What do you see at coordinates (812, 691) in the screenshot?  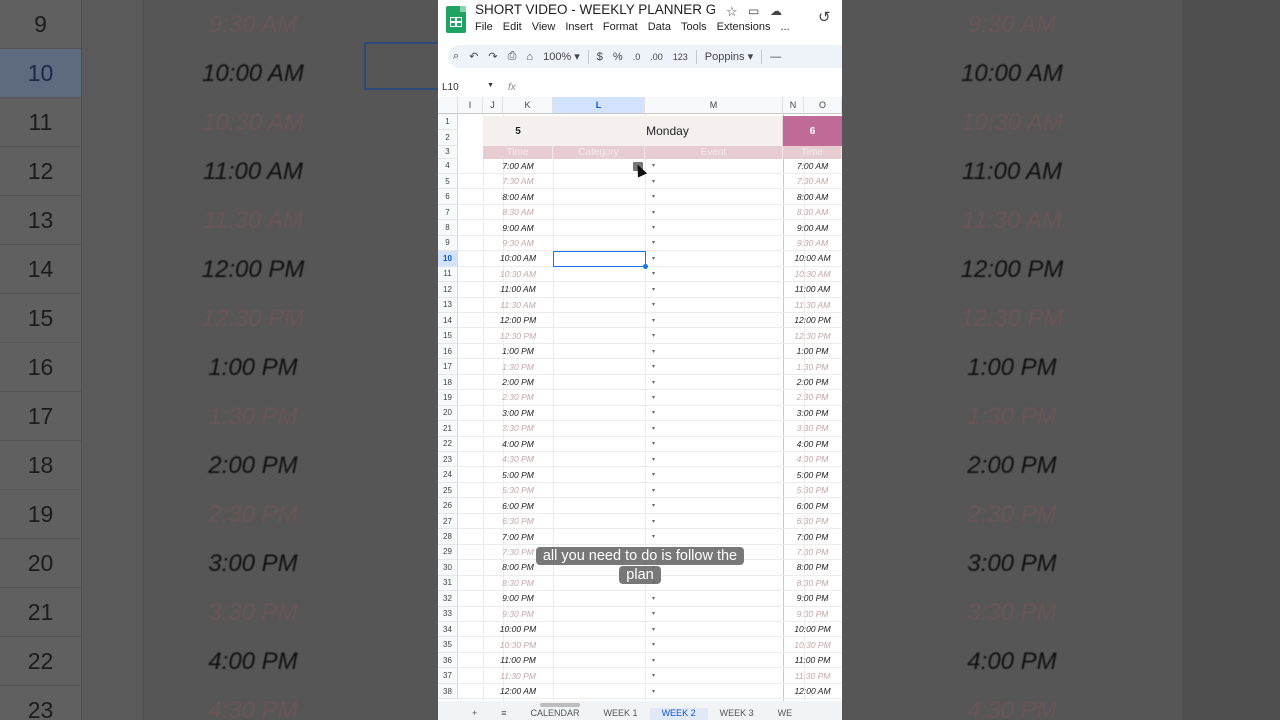 I see `next-day-time-cell: 12:00 AM` at bounding box center [812, 691].